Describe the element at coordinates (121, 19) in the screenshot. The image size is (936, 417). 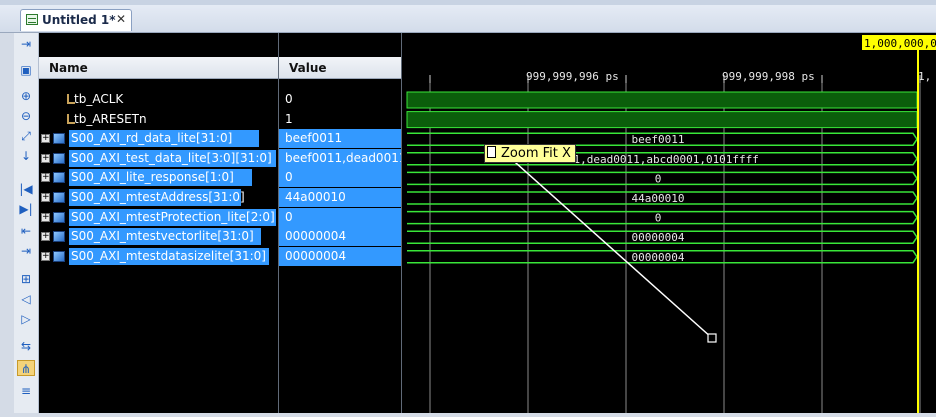
I see `close-tab-icon: ✕` at that location.